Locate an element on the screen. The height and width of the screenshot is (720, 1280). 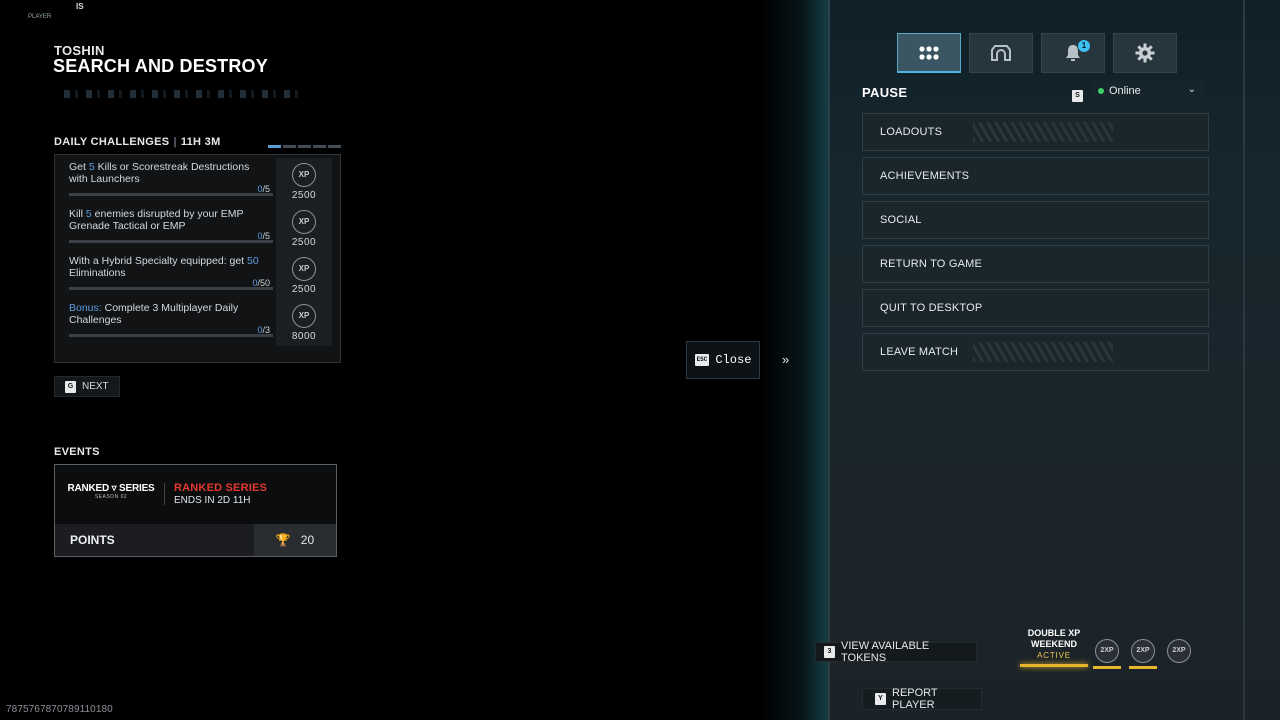
menu-item-achievements: ACHIEVEMENTS is located at coordinates (1035, 176).